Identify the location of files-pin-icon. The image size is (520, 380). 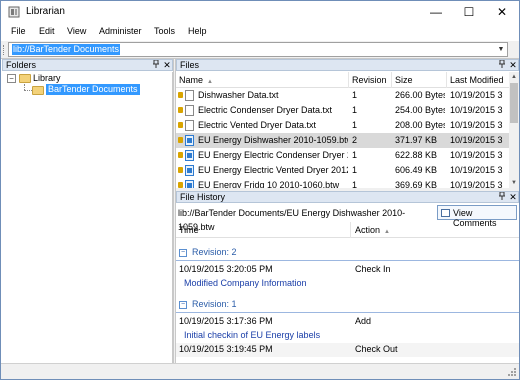
(502, 65).